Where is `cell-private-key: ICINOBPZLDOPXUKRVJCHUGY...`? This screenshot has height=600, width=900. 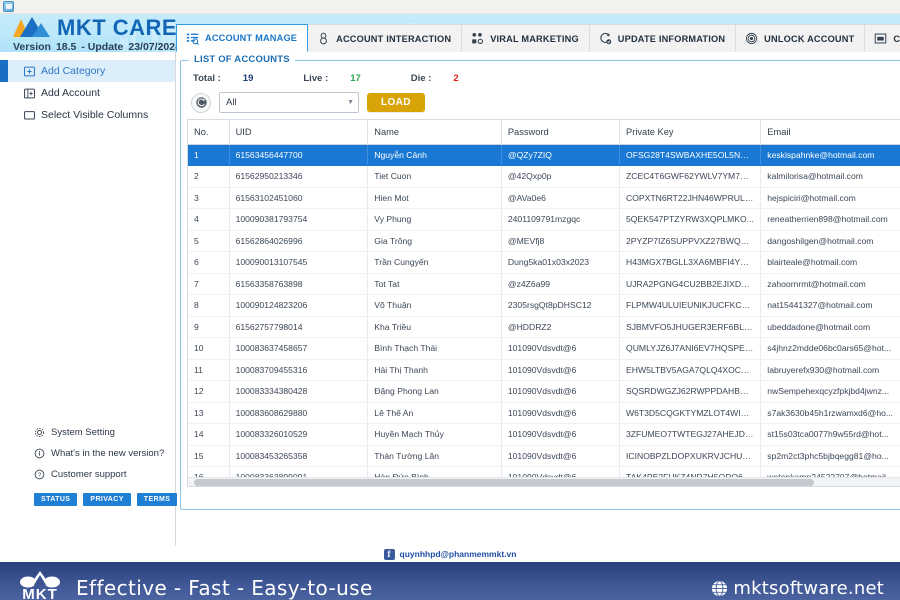
cell-private-key: ICINOBPZLDOPXUKRVJCHUGY... is located at coordinates (690, 456).